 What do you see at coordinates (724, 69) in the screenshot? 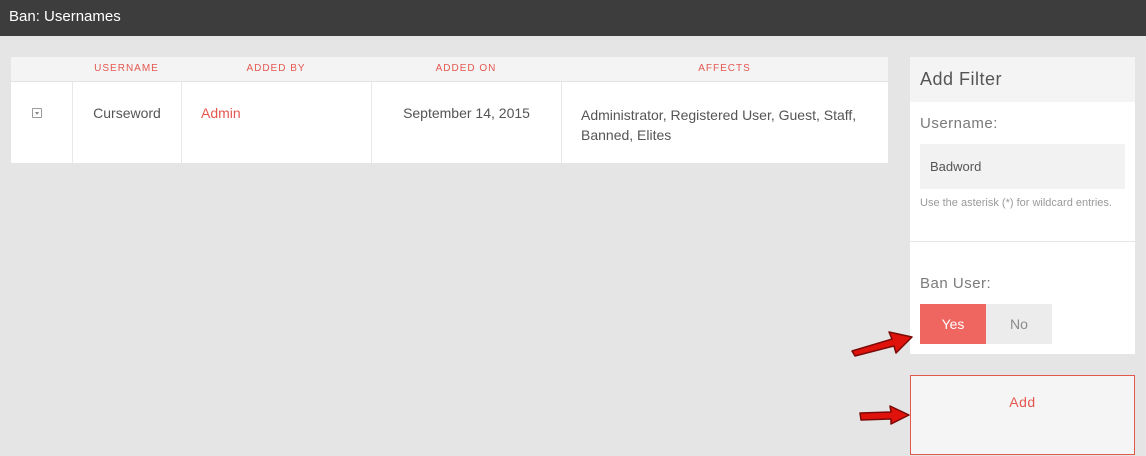
I see `column-header-affects: AFFECTS` at bounding box center [724, 69].